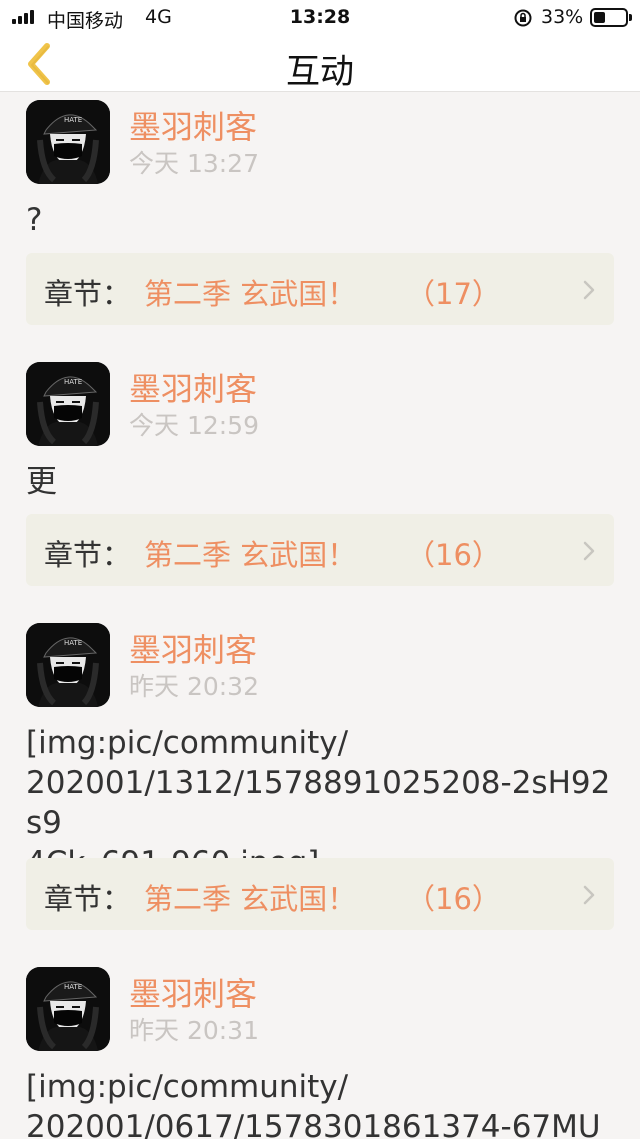 This screenshot has height=1139, width=640. What do you see at coordinates (611, 17) in the screenshot?
I see `battery-icon` at bounding box center [611, 17].